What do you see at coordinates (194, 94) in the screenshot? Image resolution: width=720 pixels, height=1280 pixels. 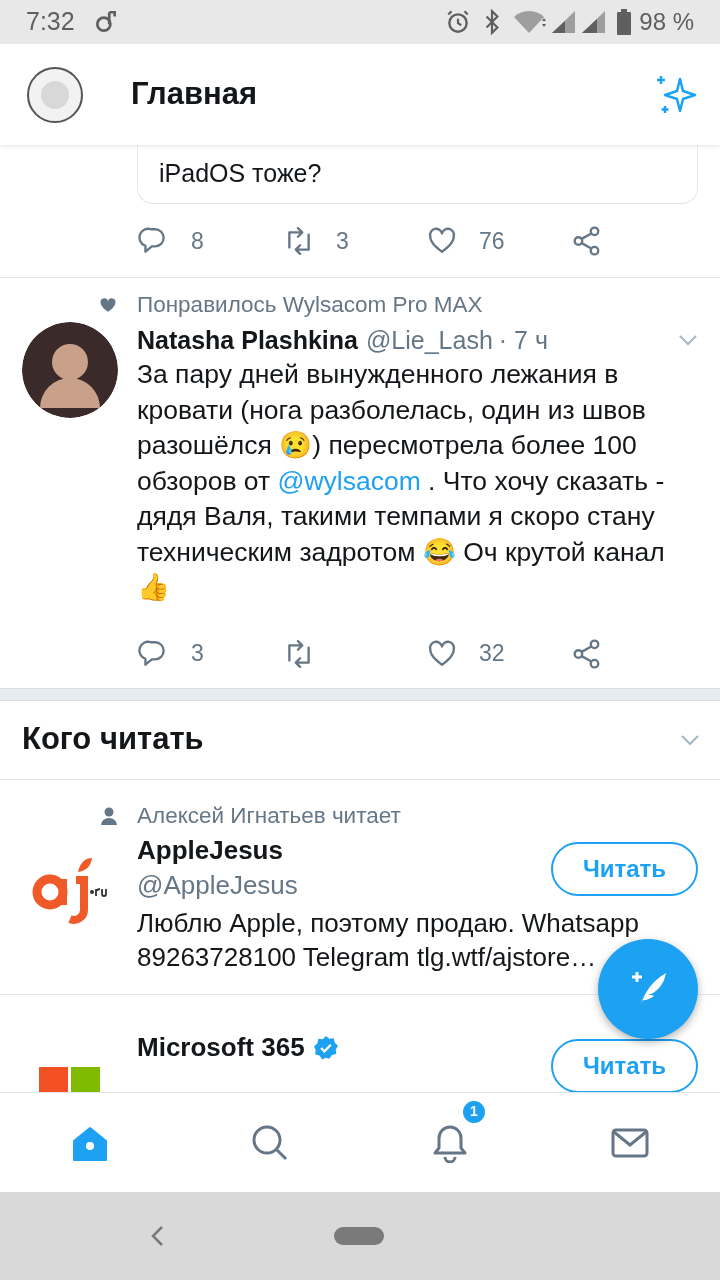 I see `page-title: Главная` at bounding box center [194, 94].